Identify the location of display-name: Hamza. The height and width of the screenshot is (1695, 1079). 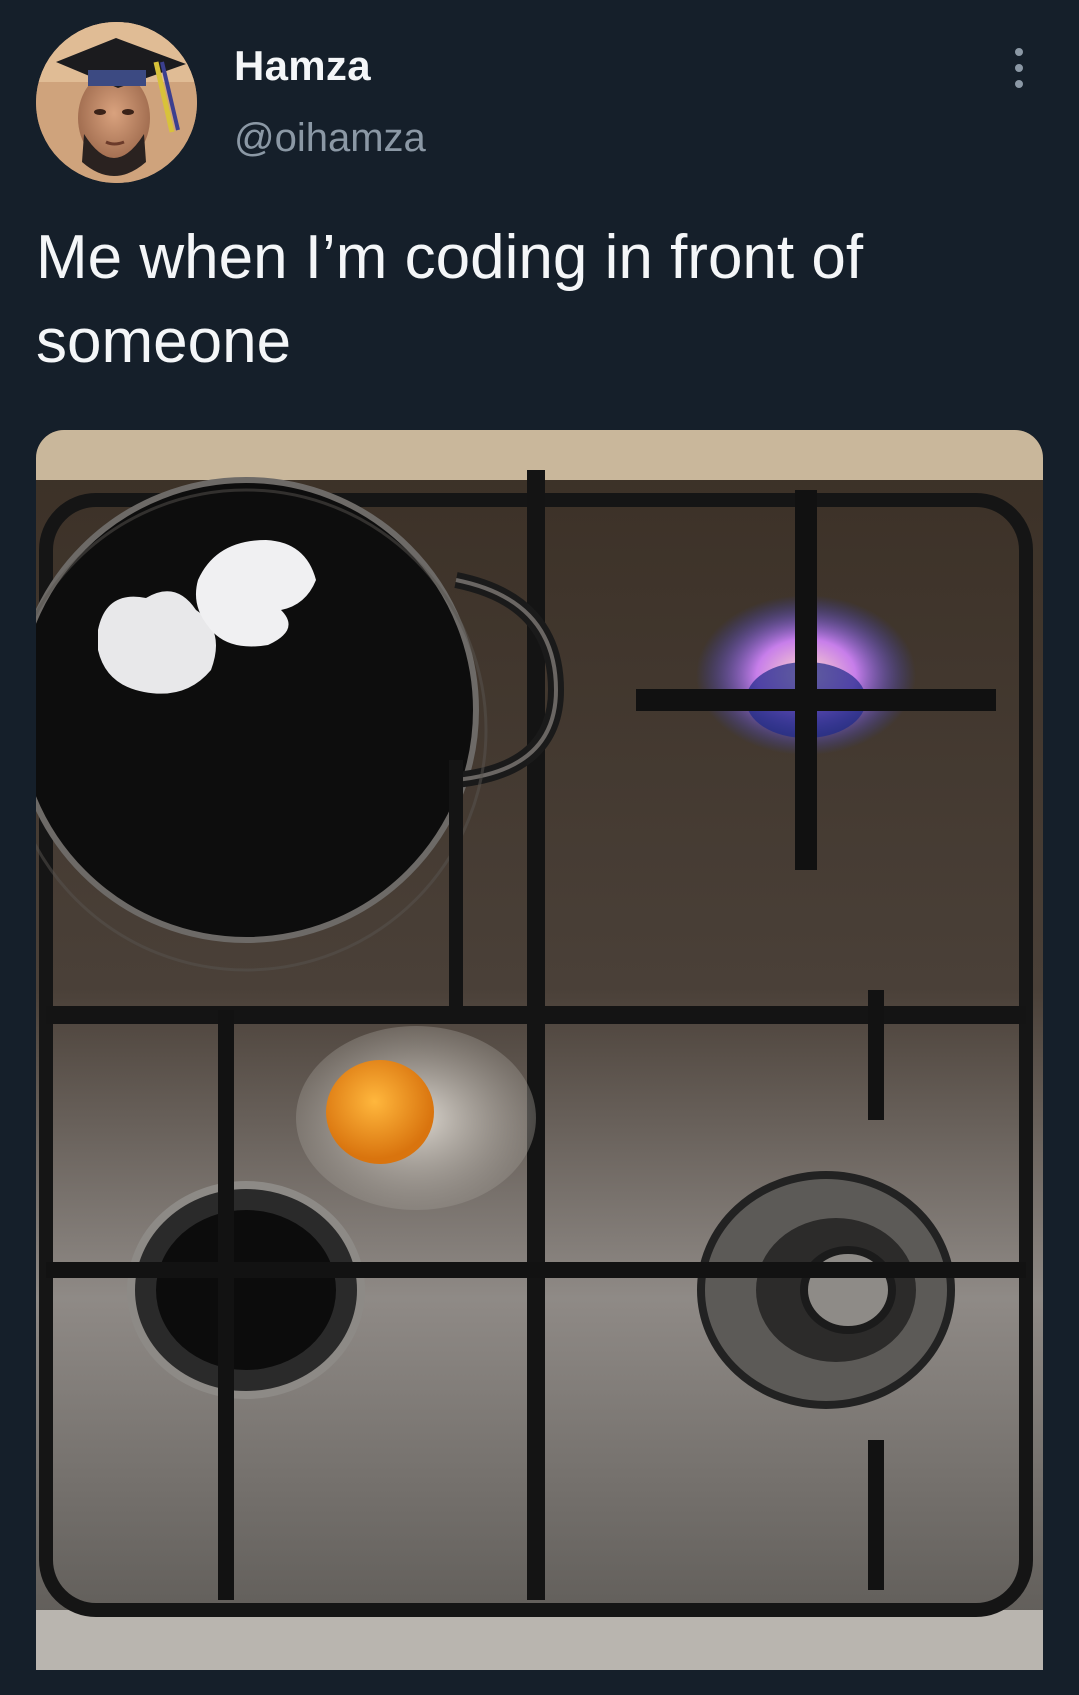
(302, 66).